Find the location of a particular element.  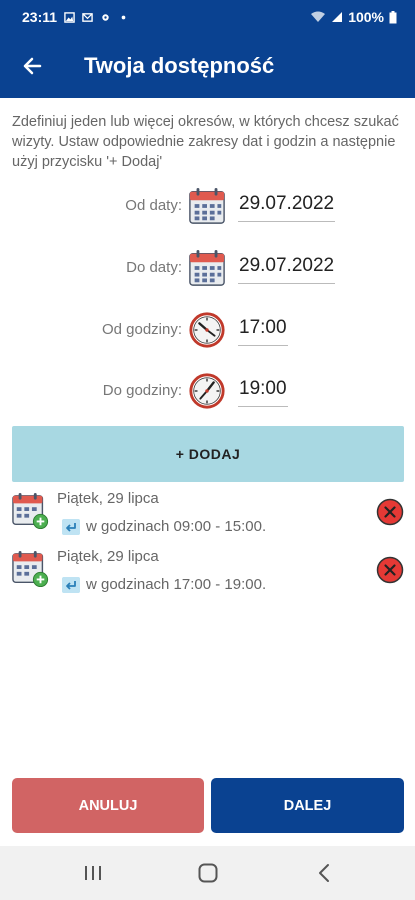

home-icon is located at coordinates (208, 873).